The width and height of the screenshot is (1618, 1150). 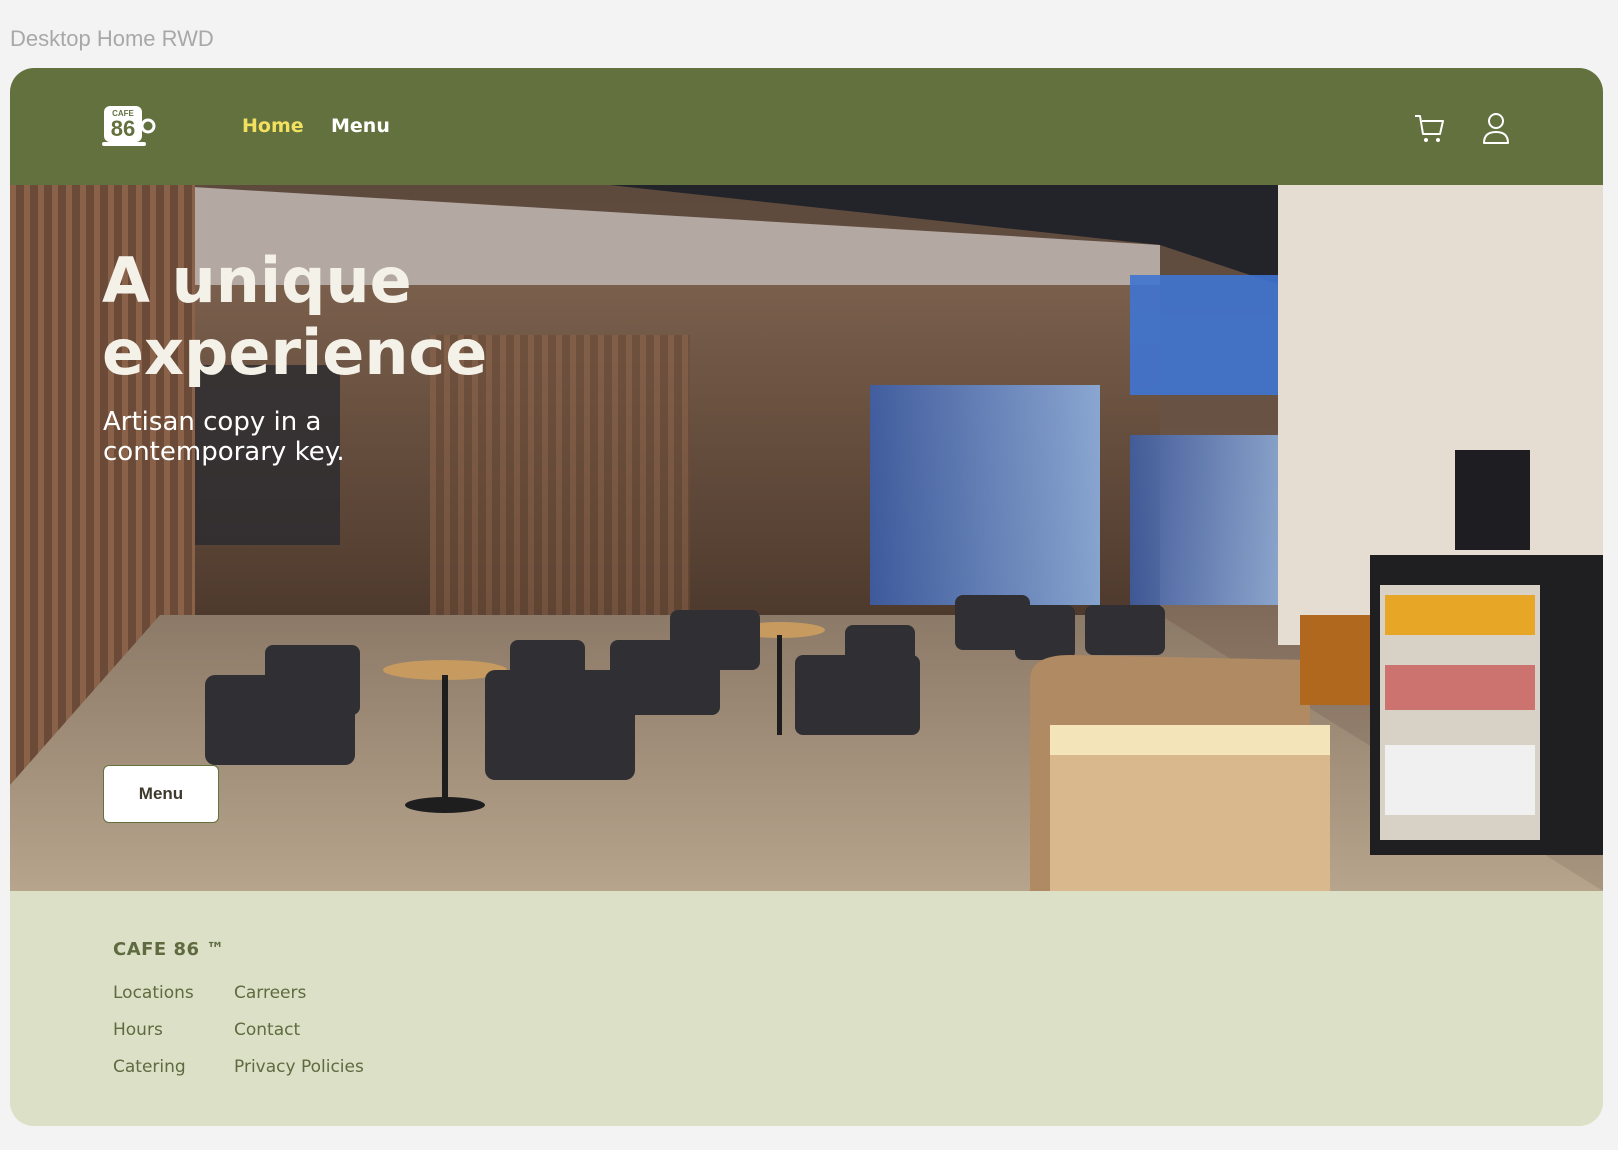 What do you see at coordinates (112, 38) in the screenshot?
I see `frame-label: Desktop Home RWD` at bounding box center [112, 38].